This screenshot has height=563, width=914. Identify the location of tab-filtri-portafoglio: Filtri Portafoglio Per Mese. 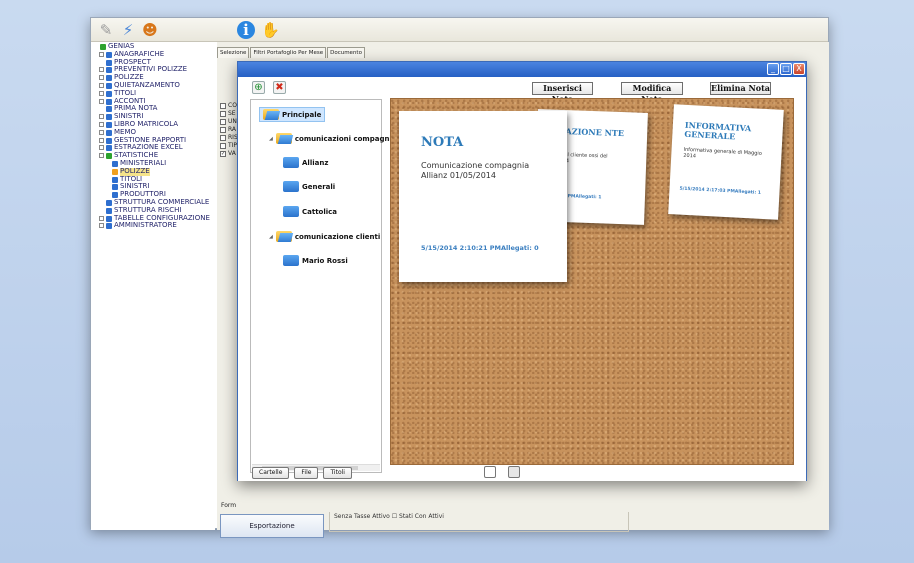
(288, 52).